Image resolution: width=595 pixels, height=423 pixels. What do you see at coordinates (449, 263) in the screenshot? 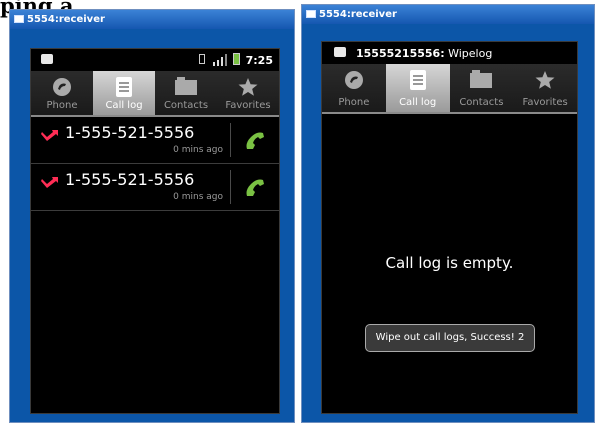
I see `empty-state-message: Call log is empty.` at bounding box center [449, 263].